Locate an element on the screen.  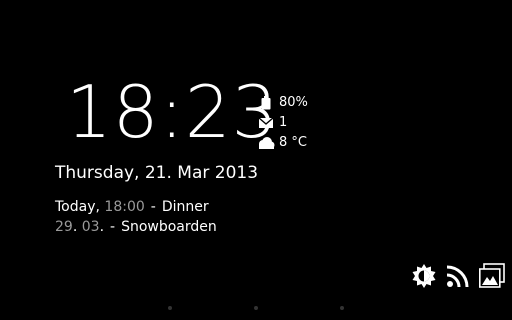
cloud-icon is located at coordinates (266, 143).